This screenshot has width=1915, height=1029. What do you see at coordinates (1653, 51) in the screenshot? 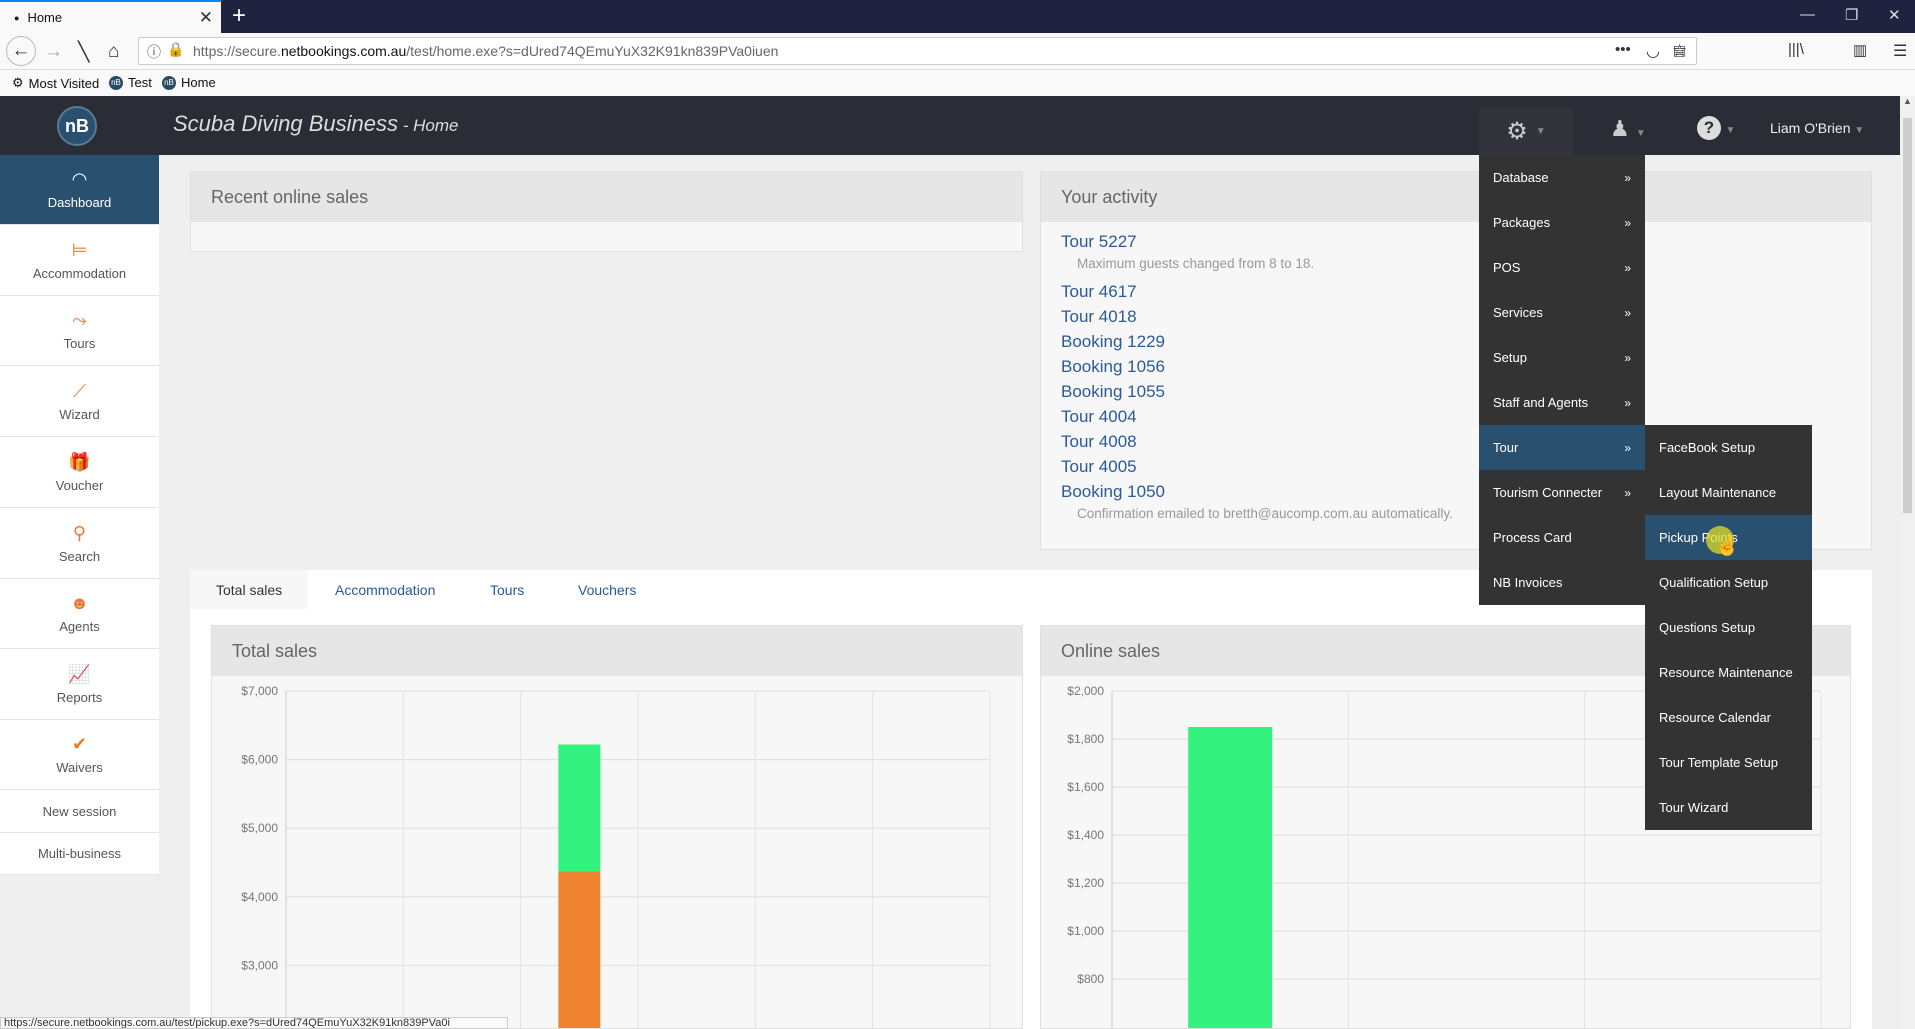
I see `pocket-icon: ◡` at bounding box center [1653, 51].